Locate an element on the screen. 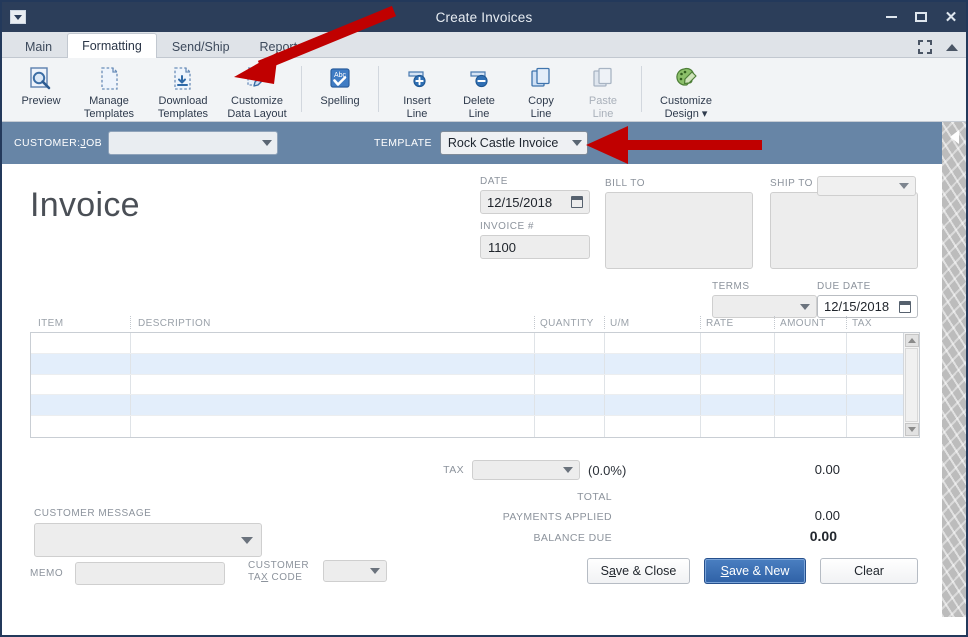 The height and width of the screenshot is (637, 968). chevron-left-icon is located at coordinates (954, 137).